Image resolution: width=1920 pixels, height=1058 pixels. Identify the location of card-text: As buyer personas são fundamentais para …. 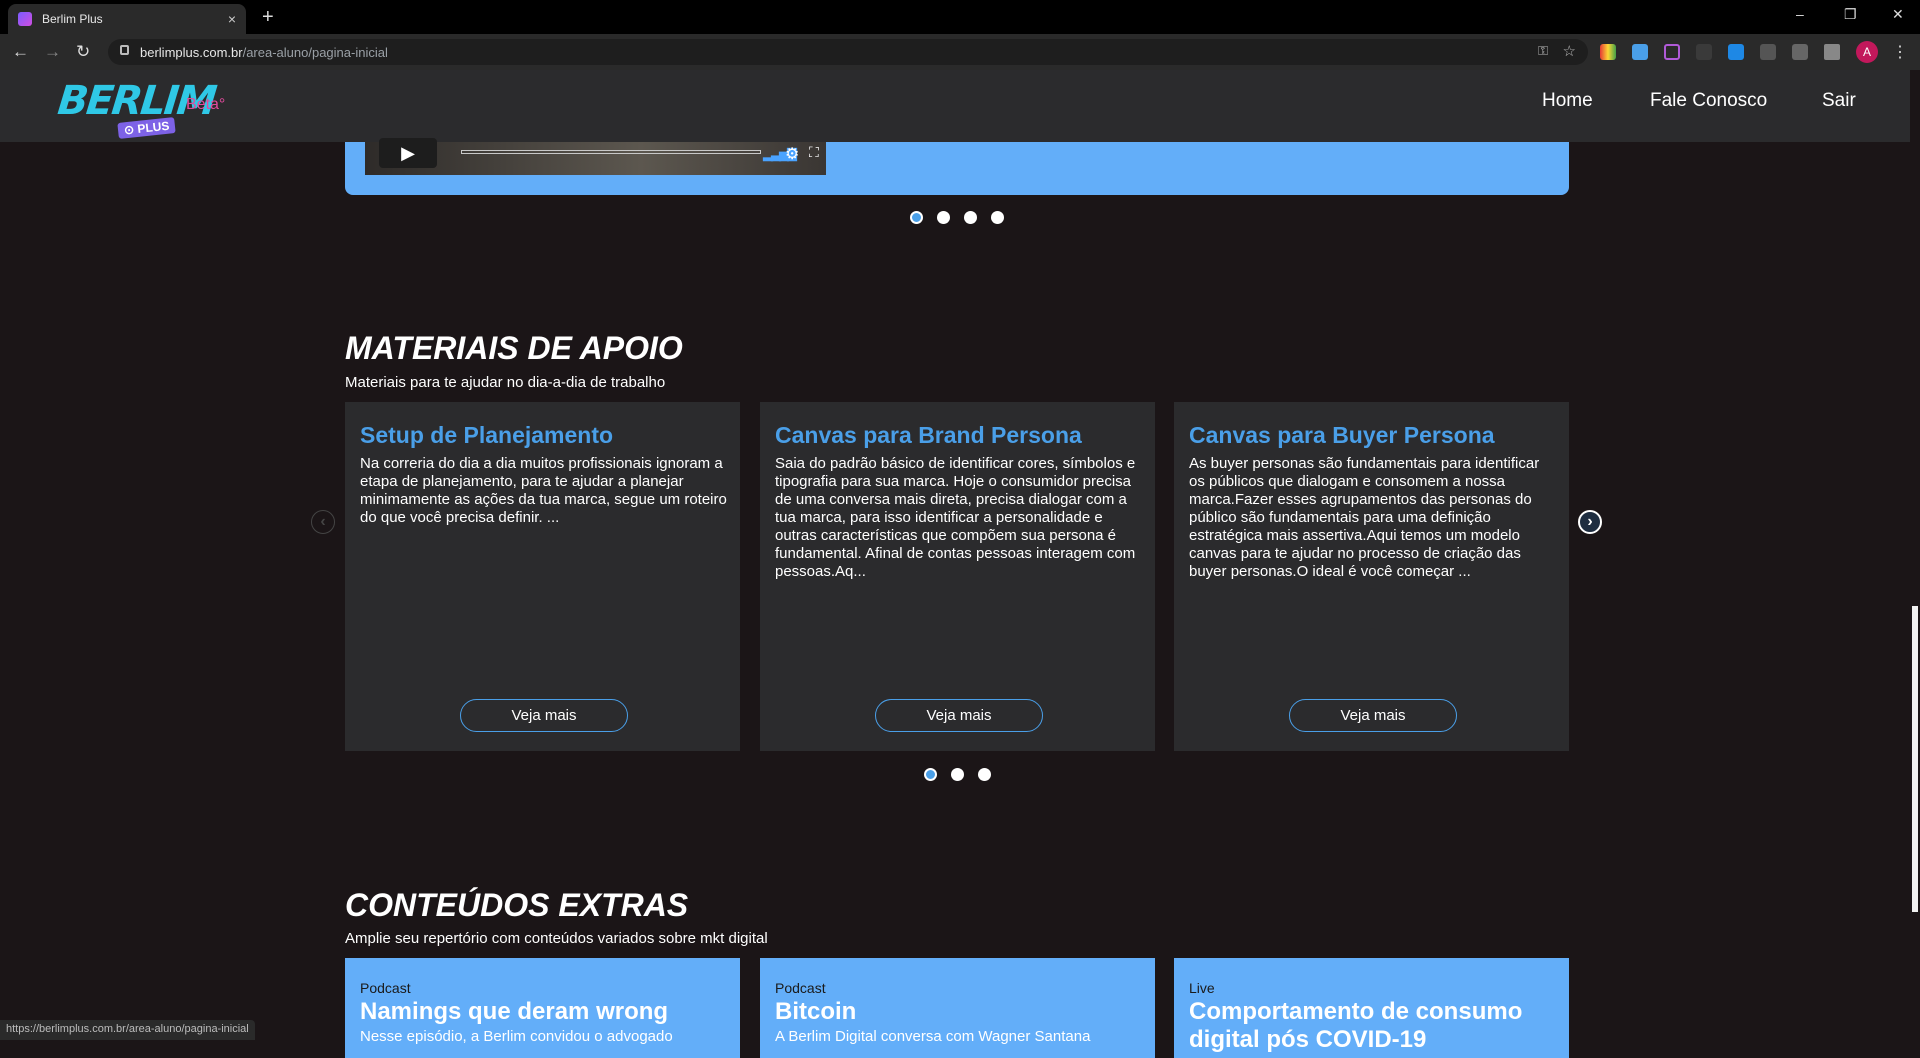
(1364, 517).